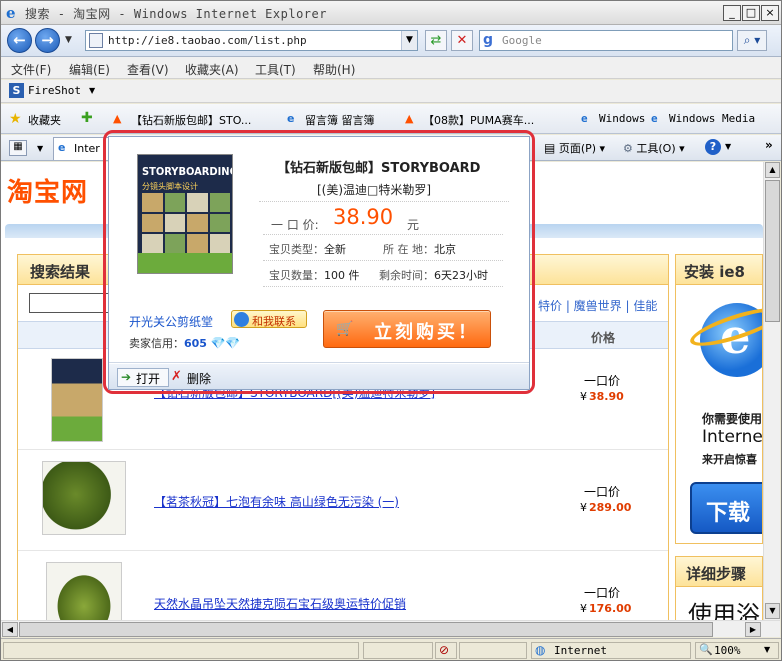 The height and width of the screenshot is (661, 782). I want to click on price-column-header: 价格, so click(603, 337).